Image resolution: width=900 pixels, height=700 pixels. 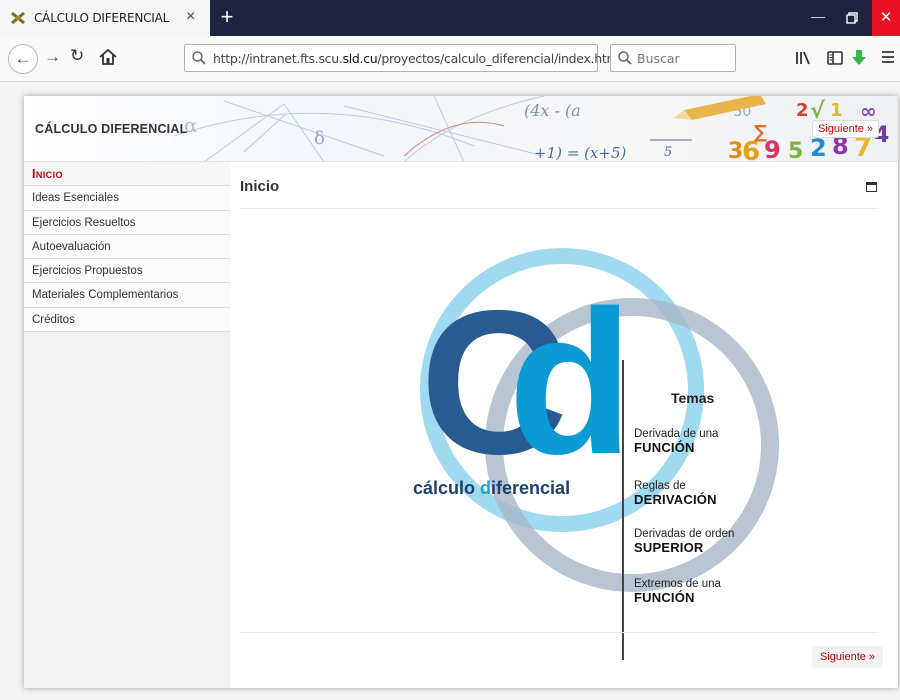 What do you see at coordinates (552, 110) in the screenshot?
I see `svg-text: (4x - (a` at bounding box center [552, 110].